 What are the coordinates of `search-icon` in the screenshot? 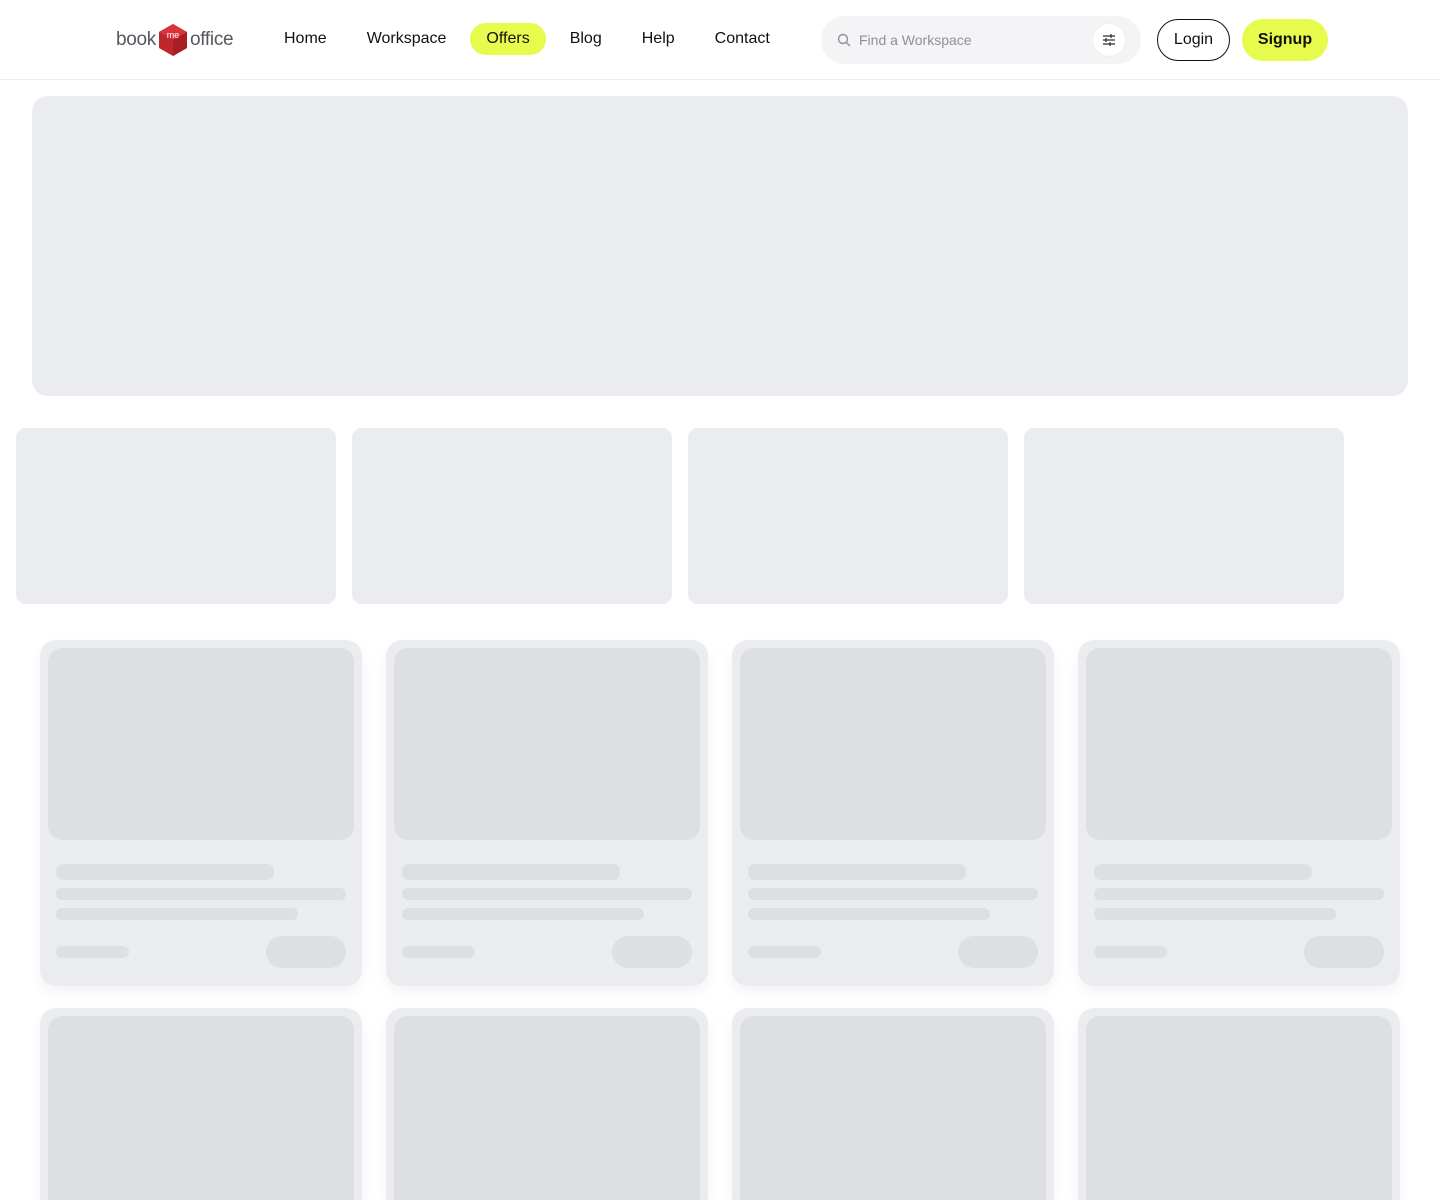 It's located at (844, 40).